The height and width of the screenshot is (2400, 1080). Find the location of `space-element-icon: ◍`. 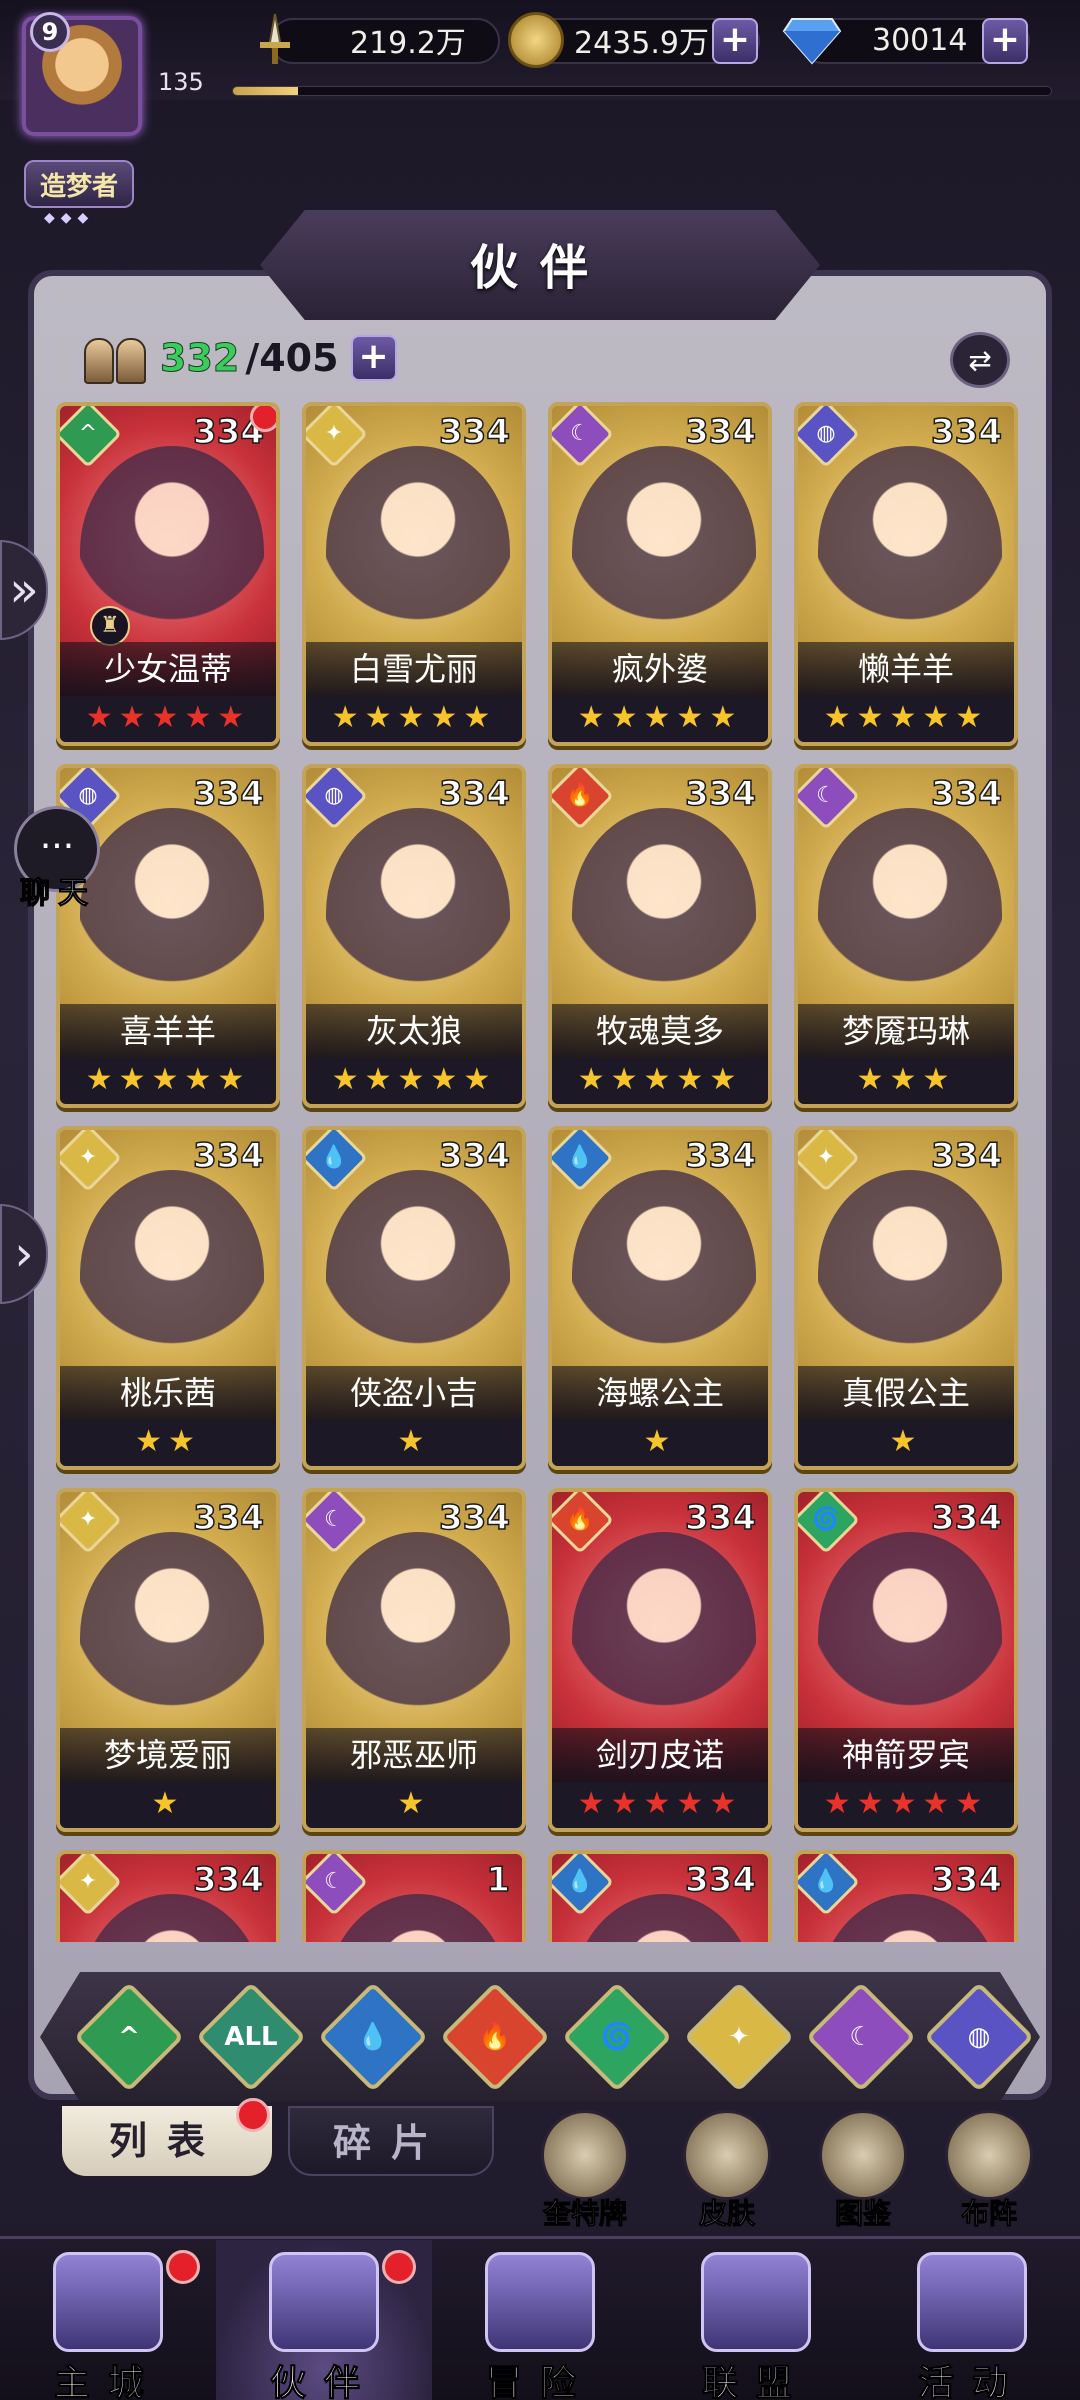

space-element-icon: ◍ is located at coordinates (337, 799).